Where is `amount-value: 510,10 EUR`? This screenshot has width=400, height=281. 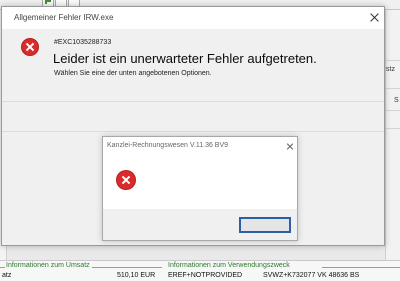 amount-value: 510,10 EUR is located at coordinates (136, 275).